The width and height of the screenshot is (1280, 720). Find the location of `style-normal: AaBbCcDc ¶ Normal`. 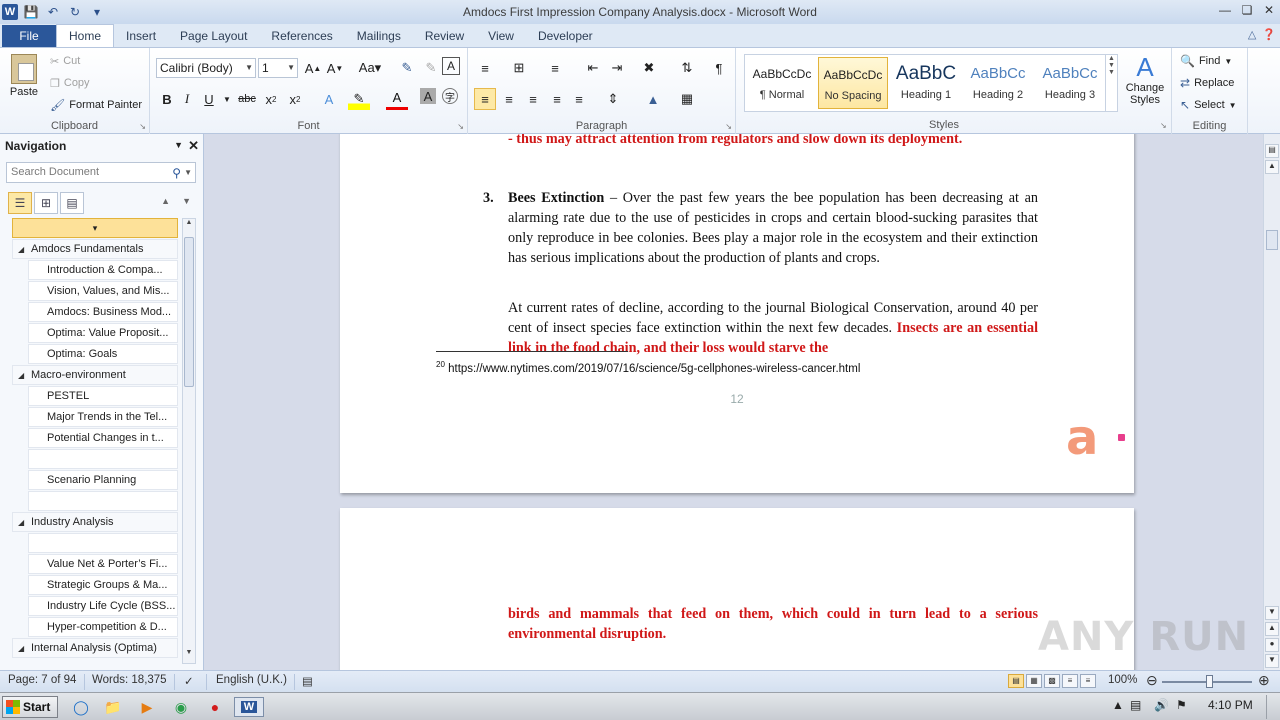

style-normal: AaBbCcDc ¶ Normal is located at coordinates (782, 83).